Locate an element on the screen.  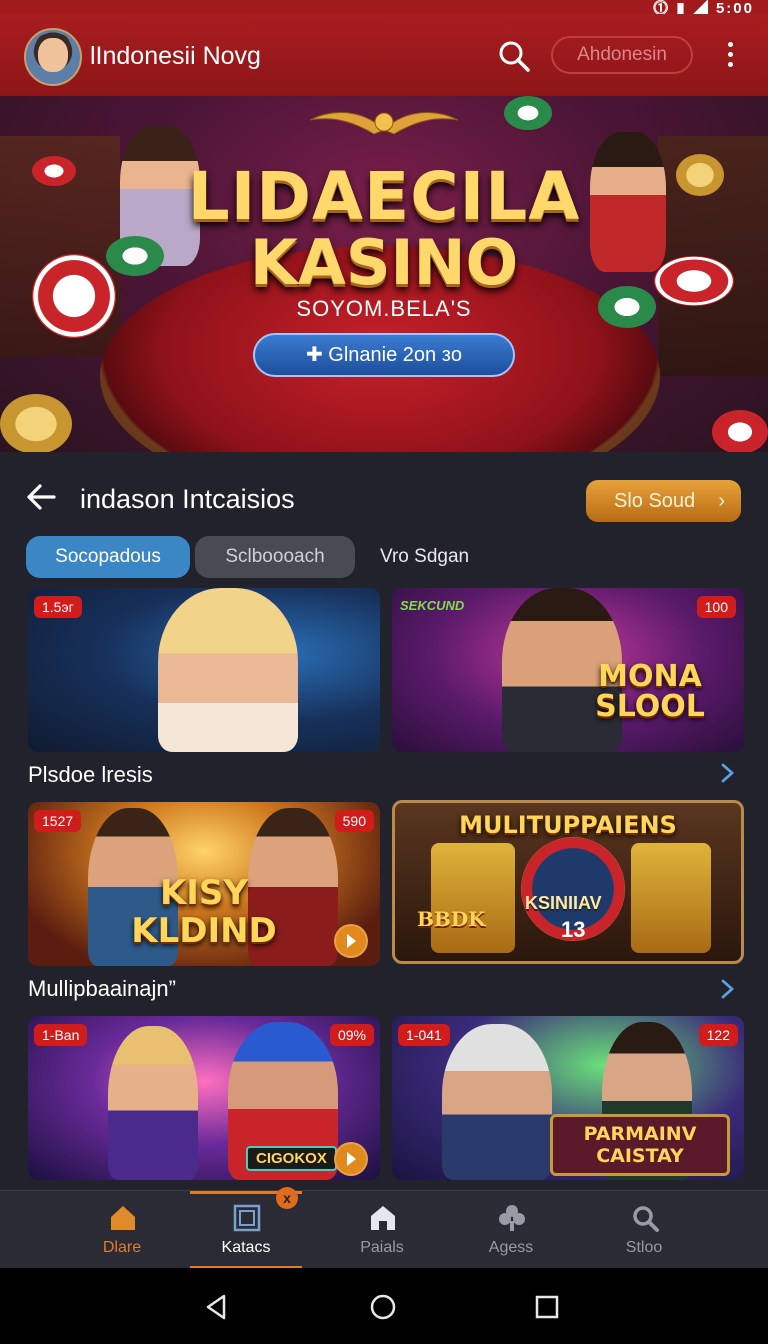
nav-label: Agess is located at coordinates (511, 1247).